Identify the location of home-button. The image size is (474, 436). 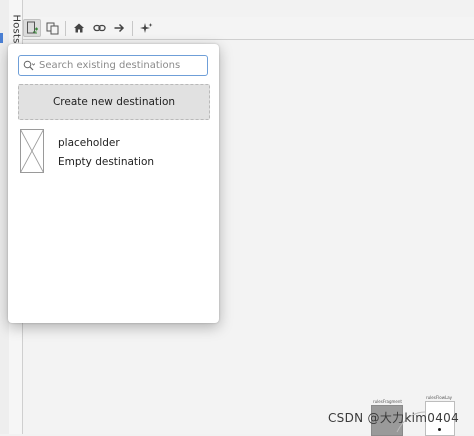
(79, 28).